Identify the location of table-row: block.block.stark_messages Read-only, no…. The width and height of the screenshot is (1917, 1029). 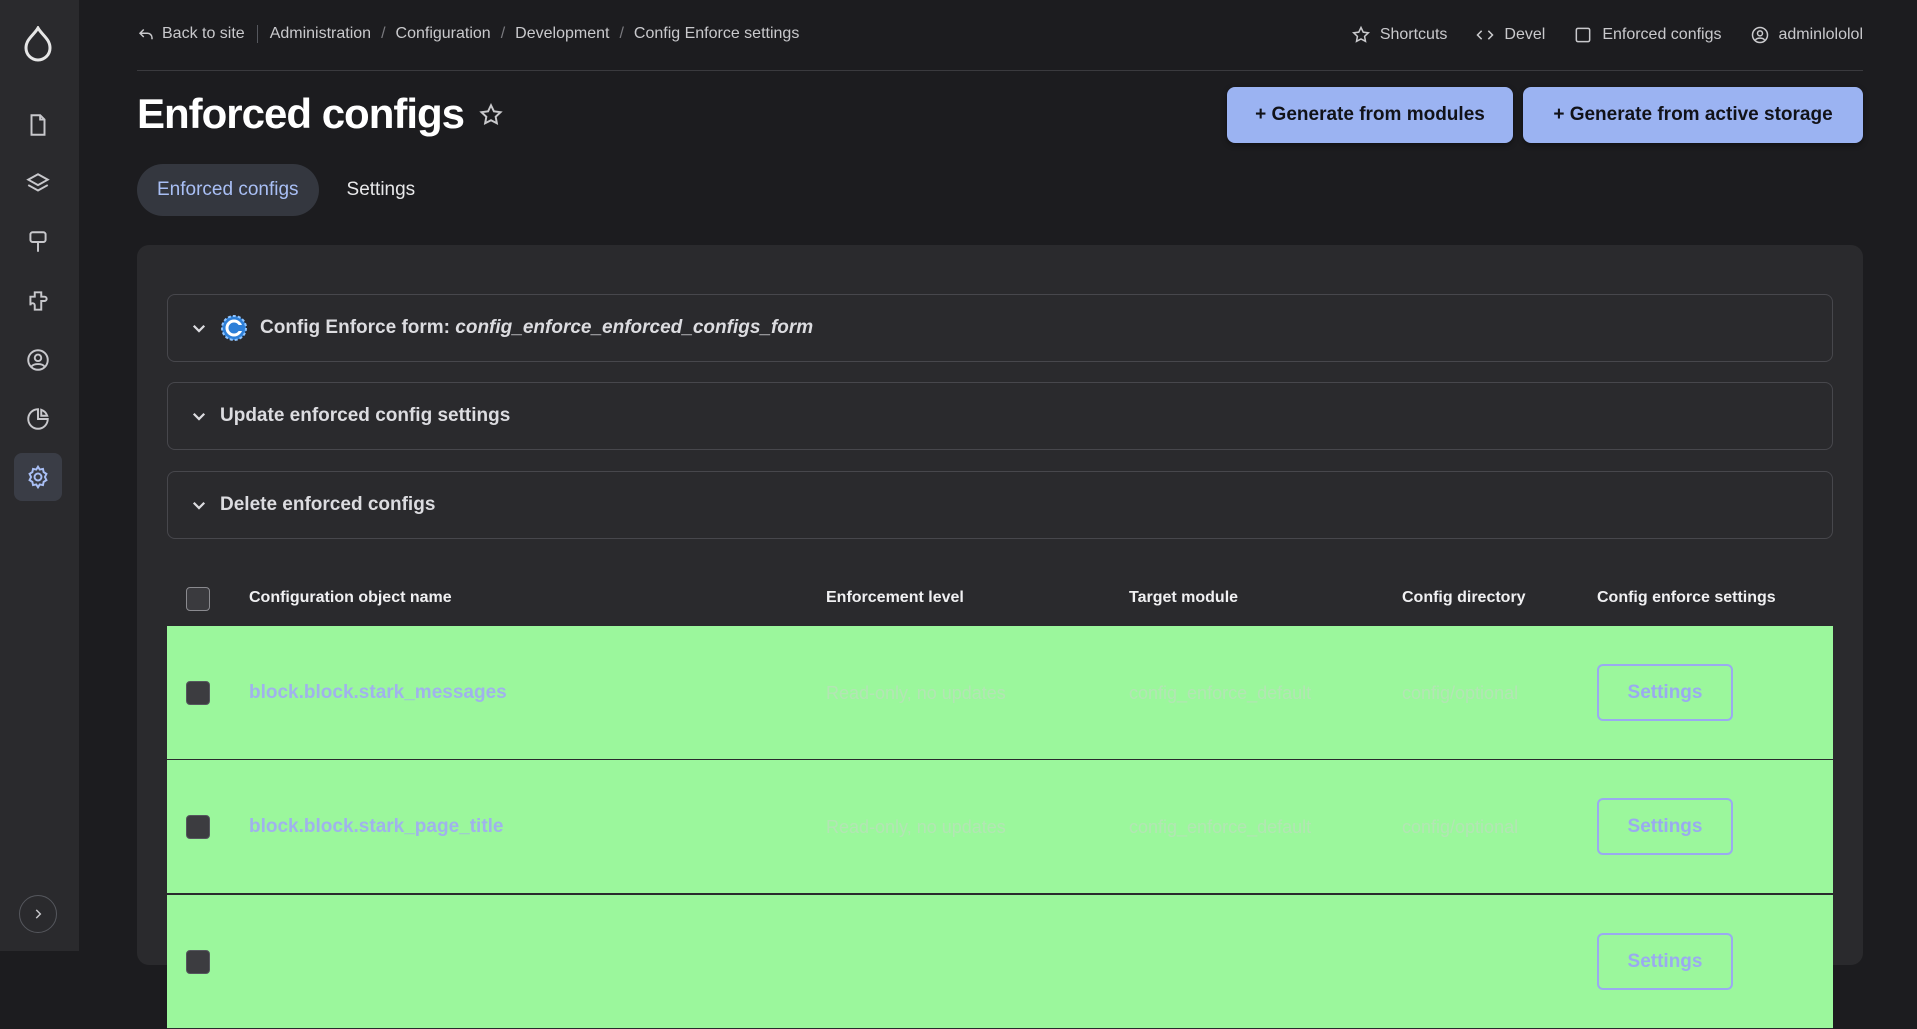
(1000, 693).